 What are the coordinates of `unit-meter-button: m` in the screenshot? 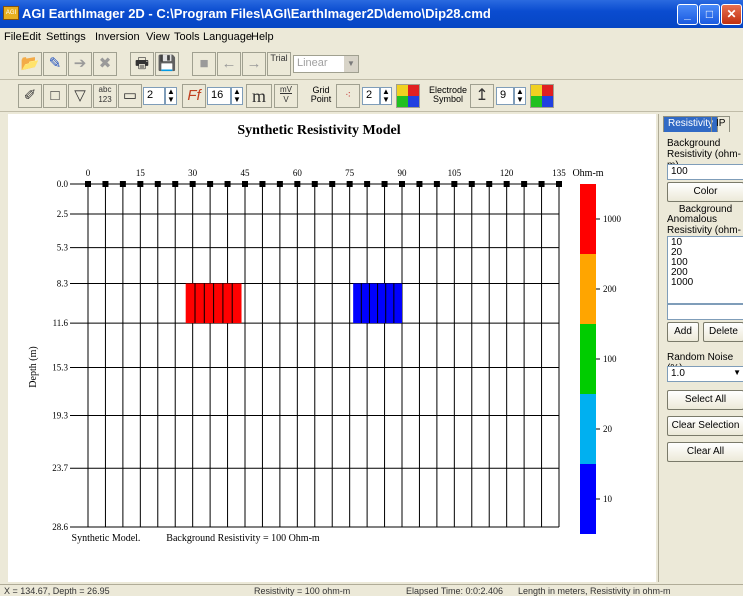 It's located at (259, 96).